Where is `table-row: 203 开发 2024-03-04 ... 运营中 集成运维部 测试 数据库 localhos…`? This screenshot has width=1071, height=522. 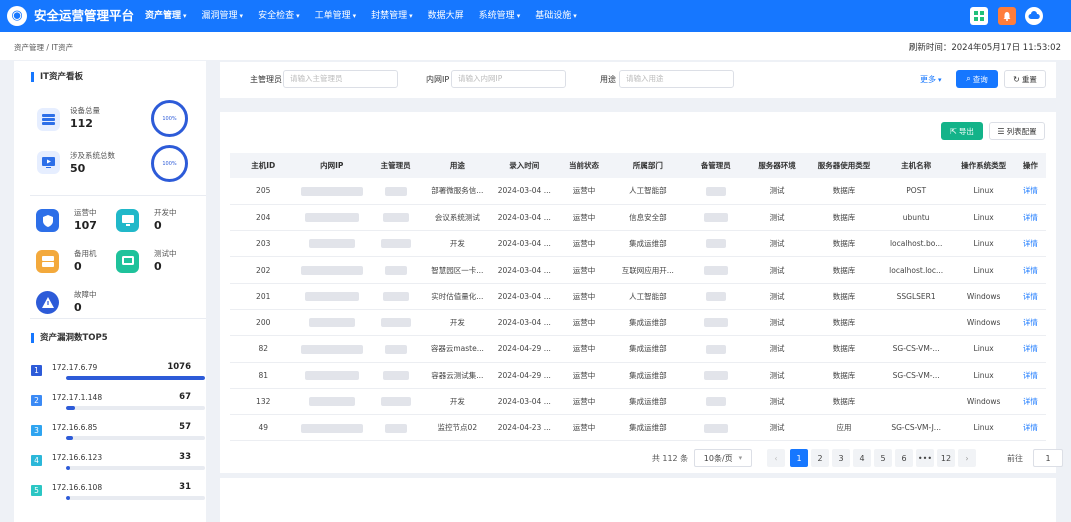
table-row: 203 开发 2024-03-04 ... 运营中 集成运维部 测试 数据库 localhos… is located at coordinates (638, 244).